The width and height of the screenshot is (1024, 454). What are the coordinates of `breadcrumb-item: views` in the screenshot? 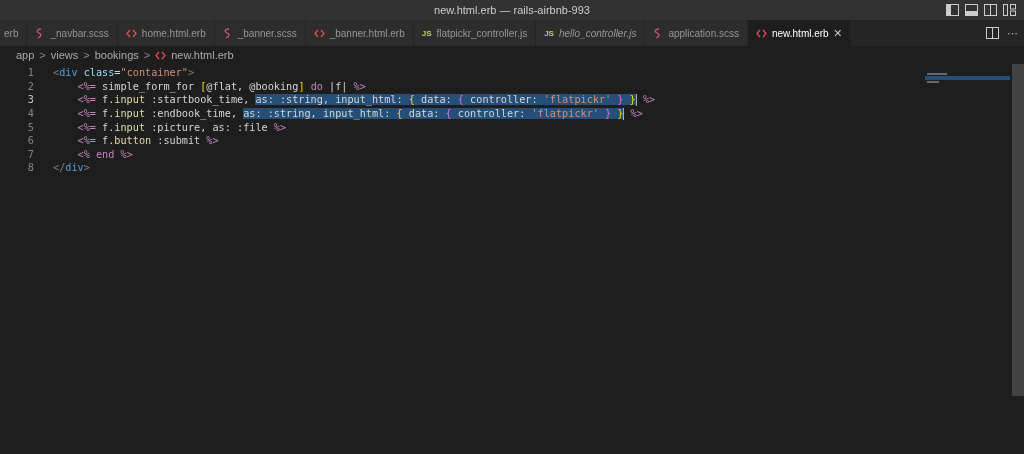 It's located at (64, 55).